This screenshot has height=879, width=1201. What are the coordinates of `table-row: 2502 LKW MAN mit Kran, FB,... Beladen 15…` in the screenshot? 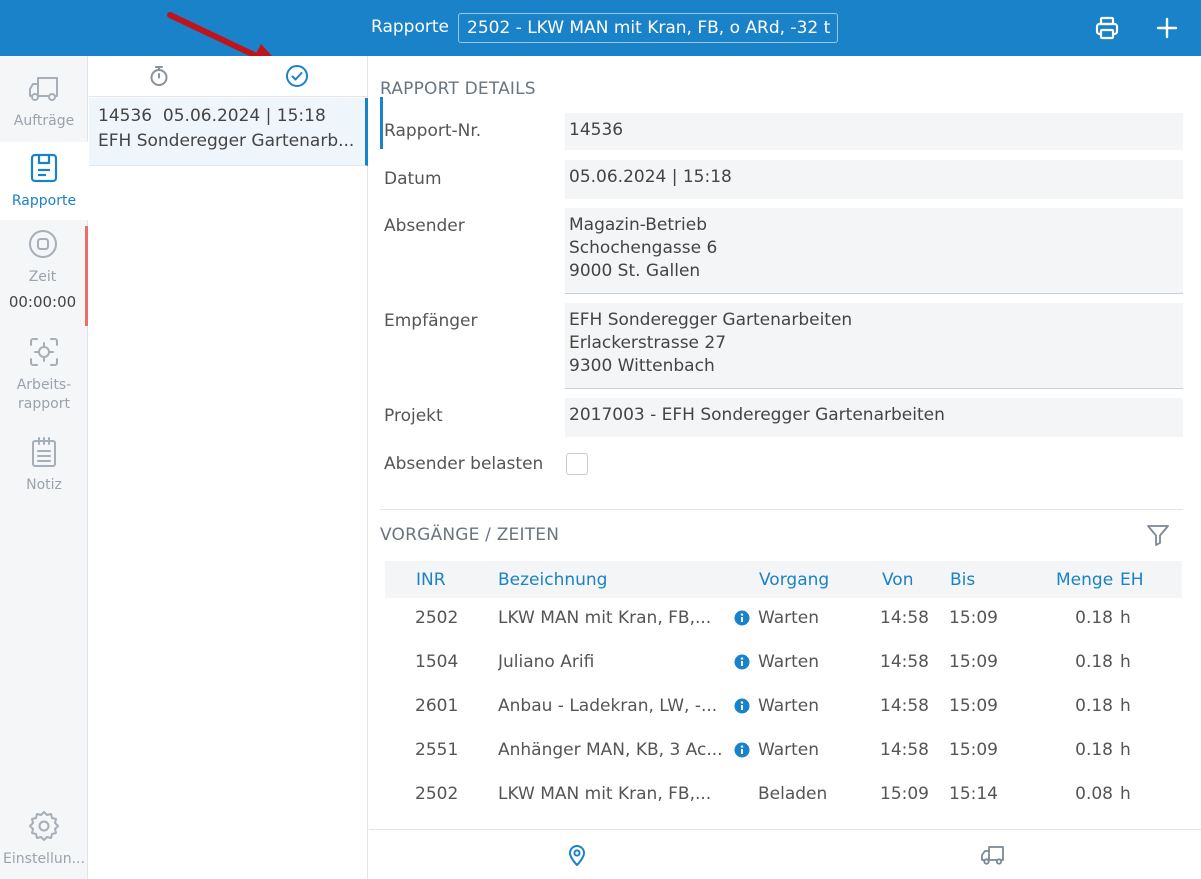 It's located at (783, 804).